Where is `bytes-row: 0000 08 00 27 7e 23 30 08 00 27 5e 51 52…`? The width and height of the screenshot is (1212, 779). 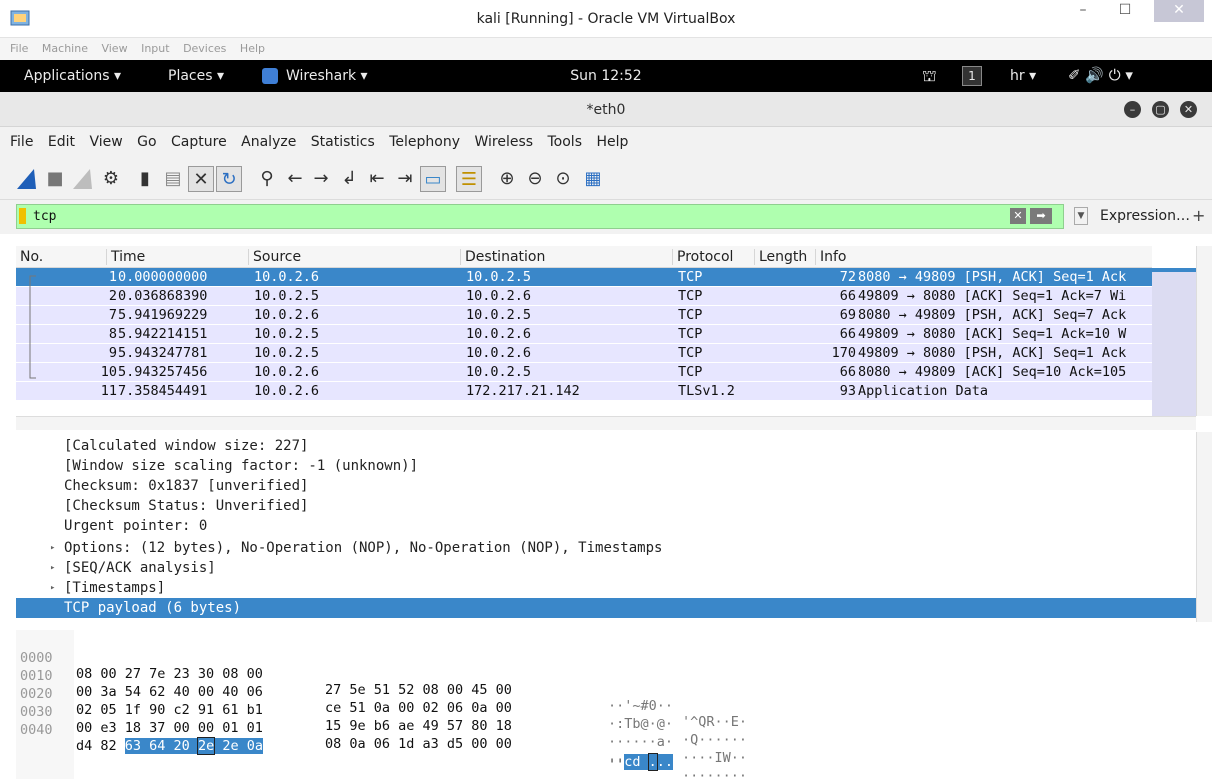 bytes-row: 0000 08 00 27 7e 23 30 08 00 27 5e 51 52… is located at coordinates (614, 682).